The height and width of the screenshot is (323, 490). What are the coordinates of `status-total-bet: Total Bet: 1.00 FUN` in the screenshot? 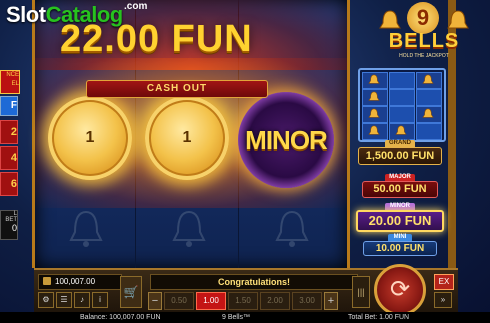 It's located at (379, 317).